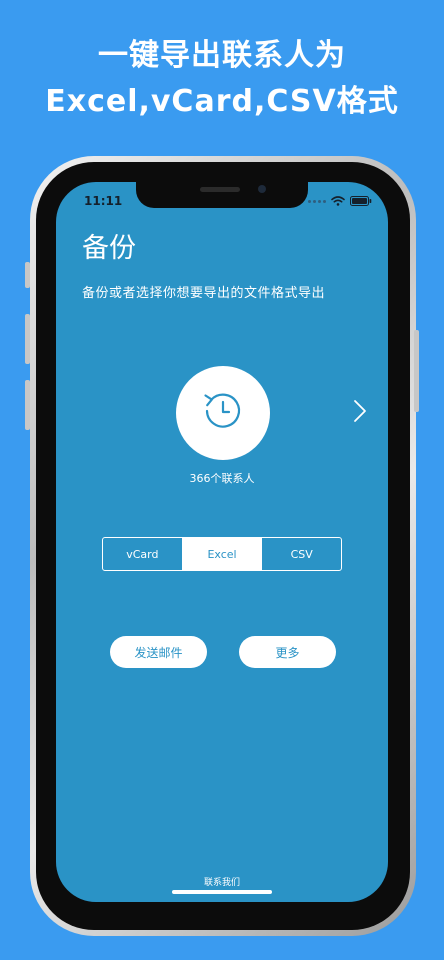 This screenshot has width=444, height=960. I want to click on backup-button, so click(223, 413).